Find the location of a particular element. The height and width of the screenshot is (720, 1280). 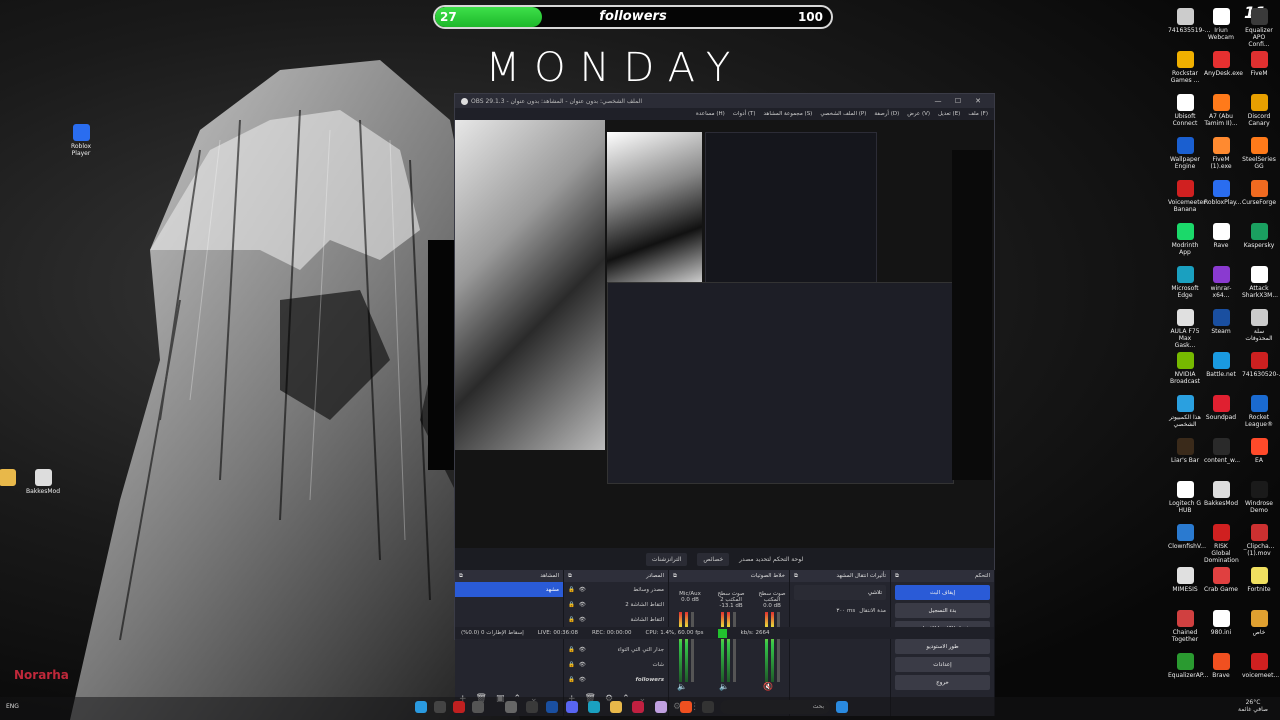

desktop-icon: _Clipcha... (1).mov is located at coordinates (1259, 540).